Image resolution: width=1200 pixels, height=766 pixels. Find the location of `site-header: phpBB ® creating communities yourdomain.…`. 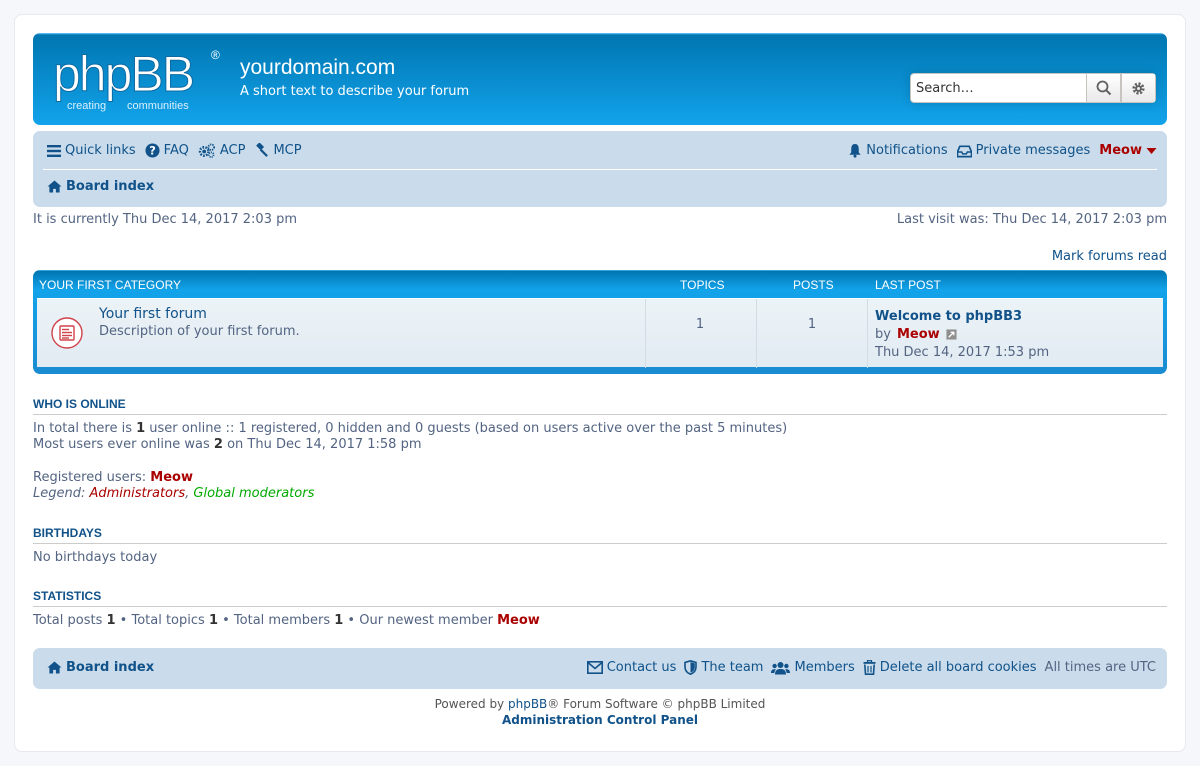

site-header: phpBB ® creating communities yourdomain.… is located at coordinates (600, 79).